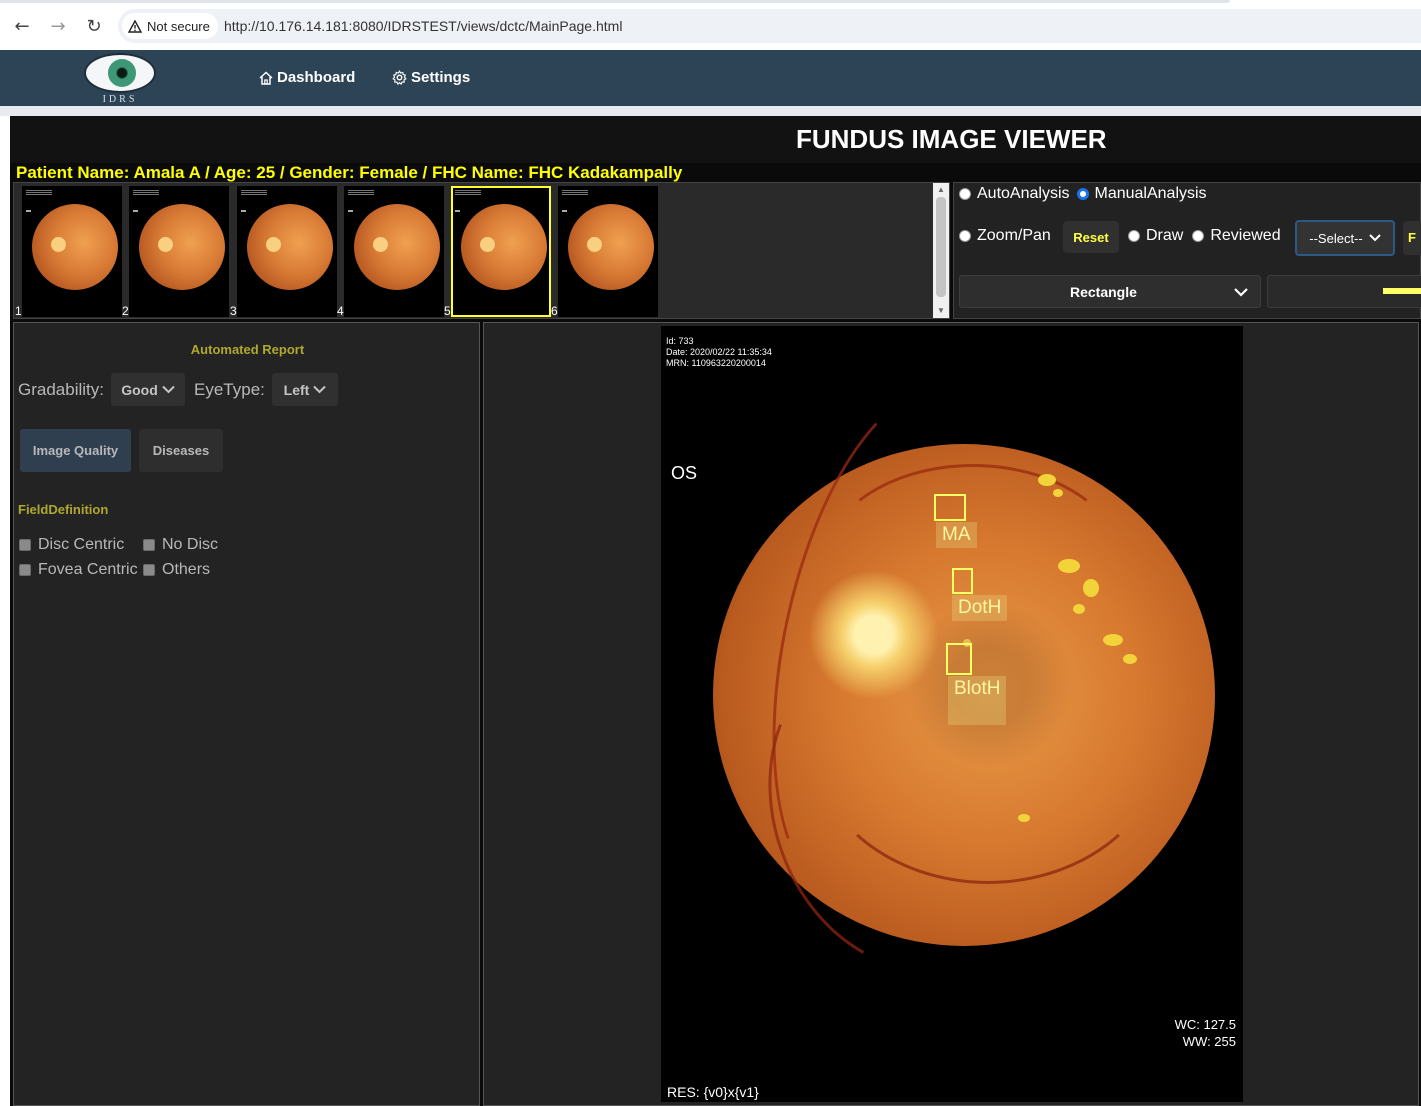 The height and width of the screenshot is (1106, 1421). Describe the element at coordinates (710, 111) in the screenshot. I see `header-spacer` at that location.